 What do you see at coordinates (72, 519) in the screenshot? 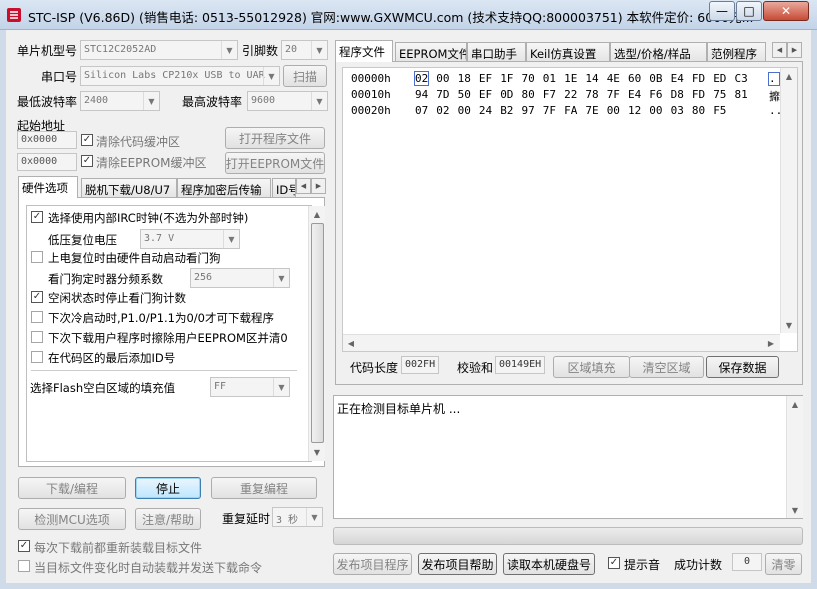
I see `check-mcu-button: 检测MCU选项` at bounding box center [72, 519].